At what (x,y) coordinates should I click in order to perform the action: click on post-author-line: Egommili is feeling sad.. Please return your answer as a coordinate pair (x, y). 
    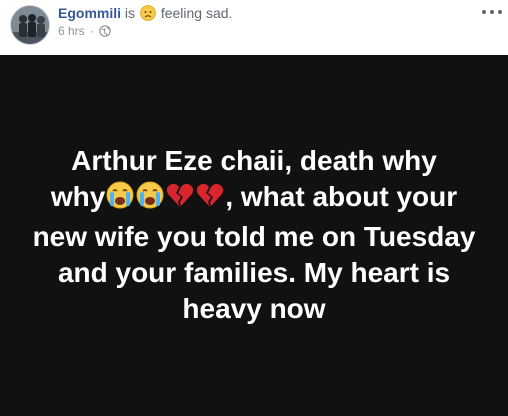
    Looking at the image, I should click on (145, 14).